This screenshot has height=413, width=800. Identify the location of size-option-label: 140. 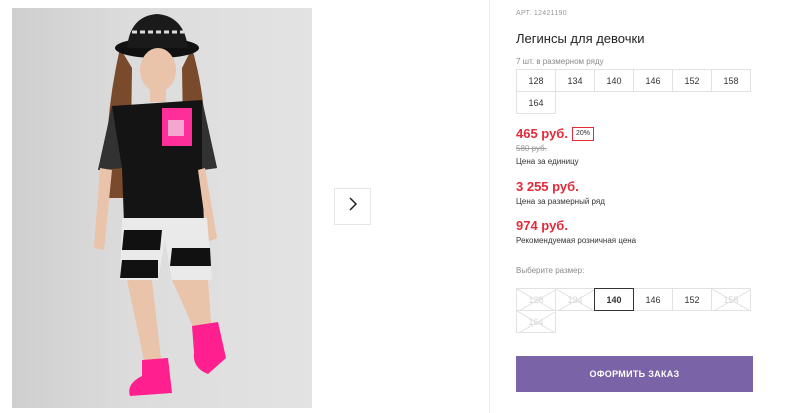
(614, 299).